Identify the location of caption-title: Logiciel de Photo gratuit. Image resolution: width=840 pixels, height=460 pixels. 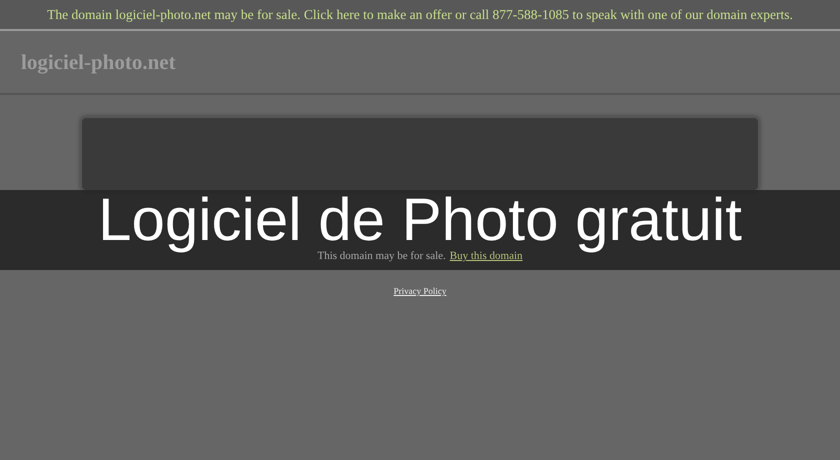
(420, 220).